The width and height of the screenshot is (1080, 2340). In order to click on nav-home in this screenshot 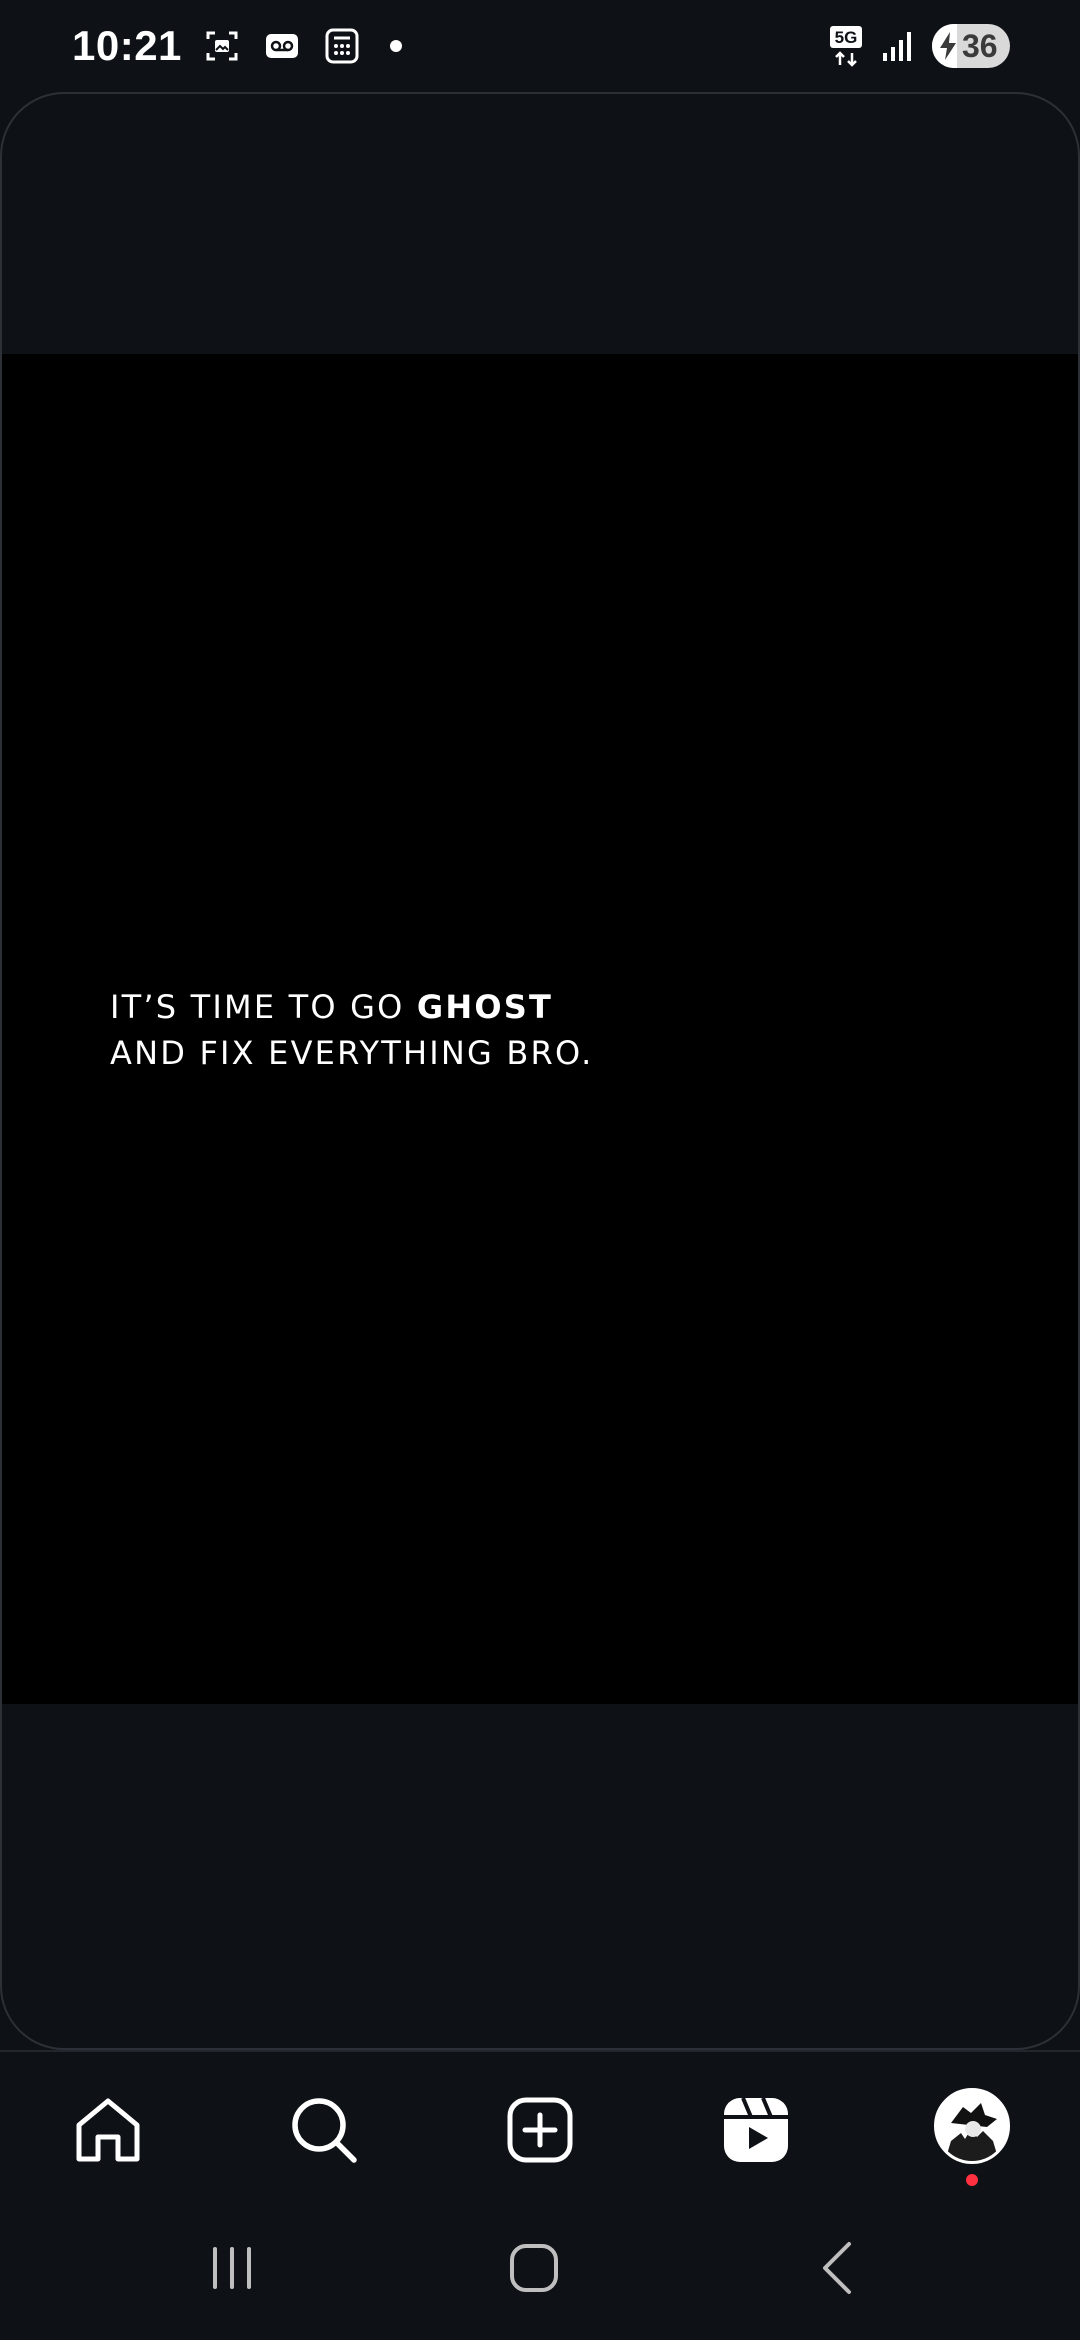, I will do `click(108, 2130)`.